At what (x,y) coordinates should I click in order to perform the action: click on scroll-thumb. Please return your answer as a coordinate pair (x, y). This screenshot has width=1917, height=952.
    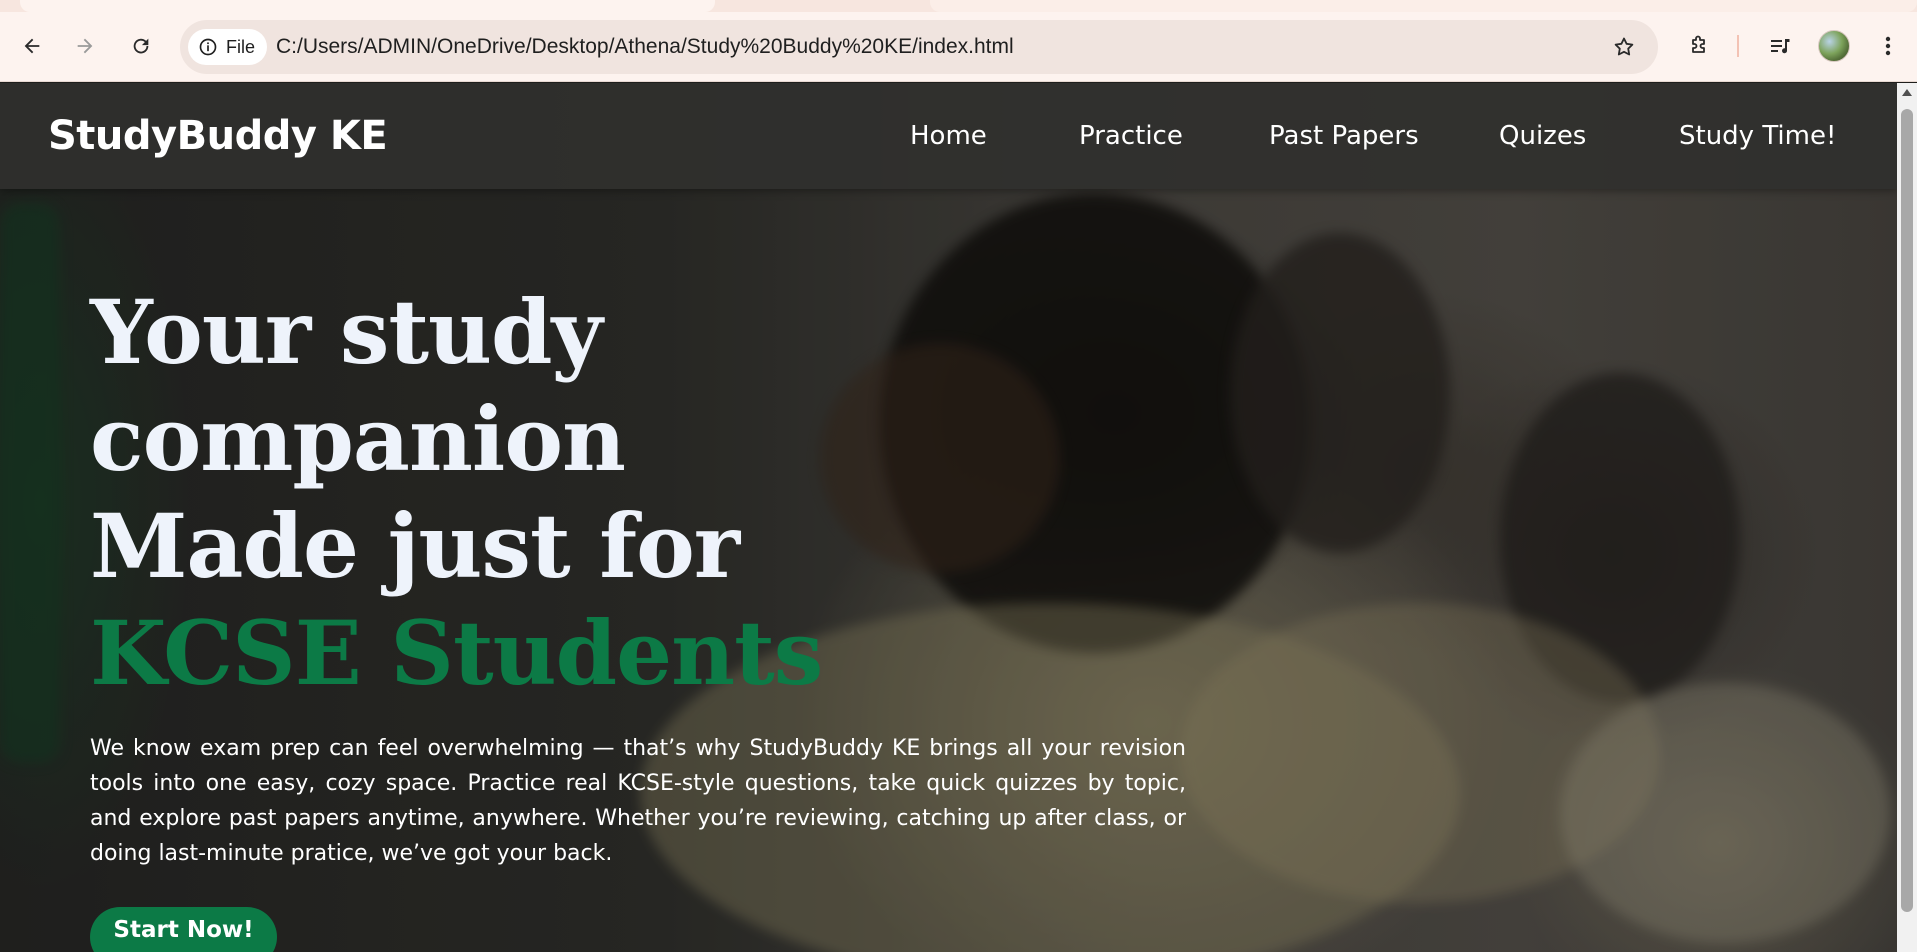
    Looking at the image, I should click on (1907, 510).